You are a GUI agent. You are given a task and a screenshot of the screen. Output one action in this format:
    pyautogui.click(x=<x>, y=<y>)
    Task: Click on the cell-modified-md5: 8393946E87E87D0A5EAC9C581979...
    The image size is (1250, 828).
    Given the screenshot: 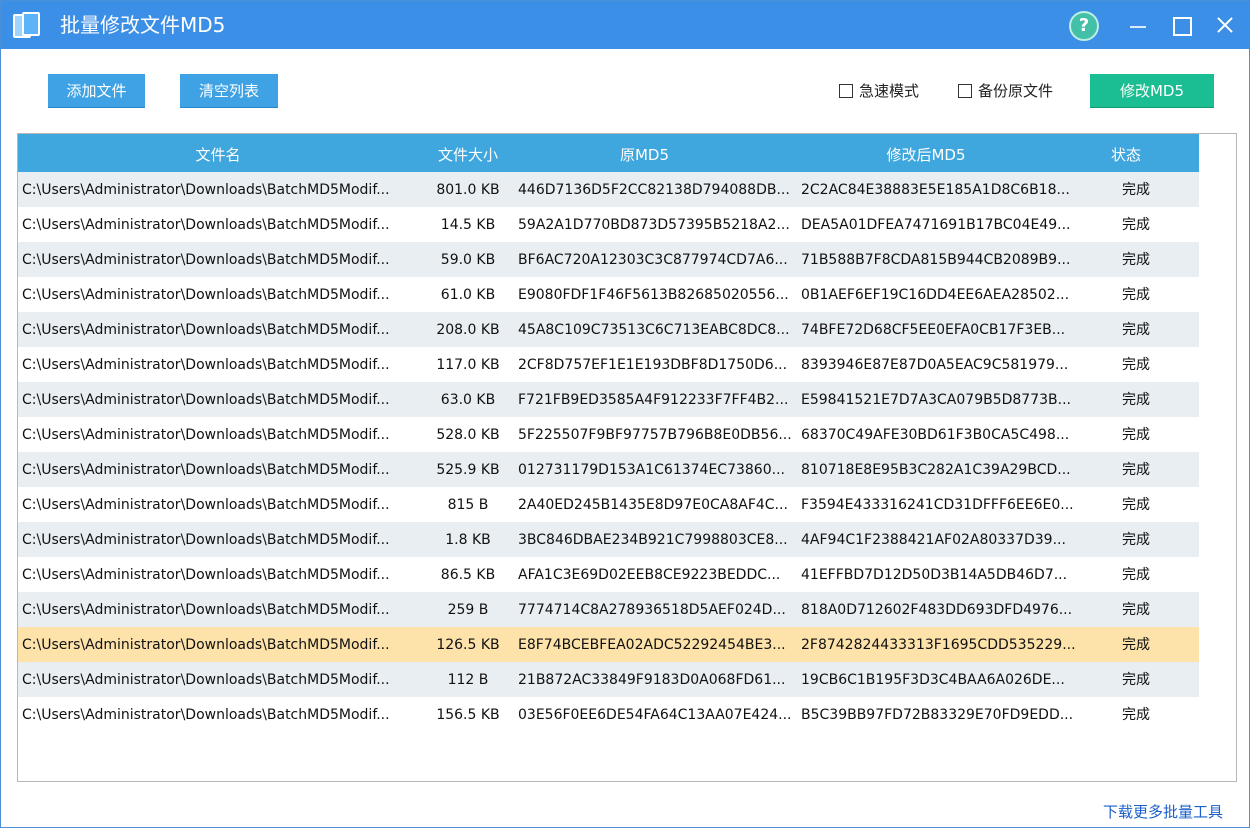 What is the action you would take?
    pyautogui.click(x=935, y=365)
    